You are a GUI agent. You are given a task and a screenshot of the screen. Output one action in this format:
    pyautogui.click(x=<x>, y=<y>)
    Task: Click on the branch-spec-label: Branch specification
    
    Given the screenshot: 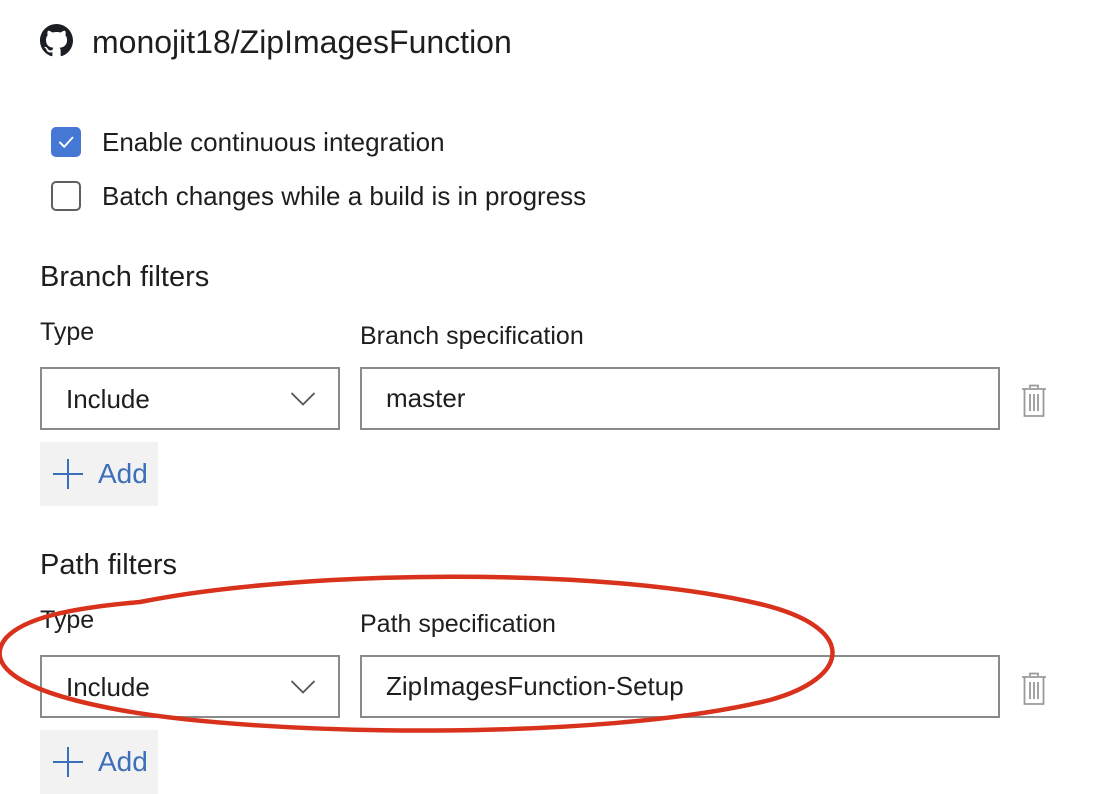 What is the action you would take?
    pyautogui.click(x=472, y=336)
    